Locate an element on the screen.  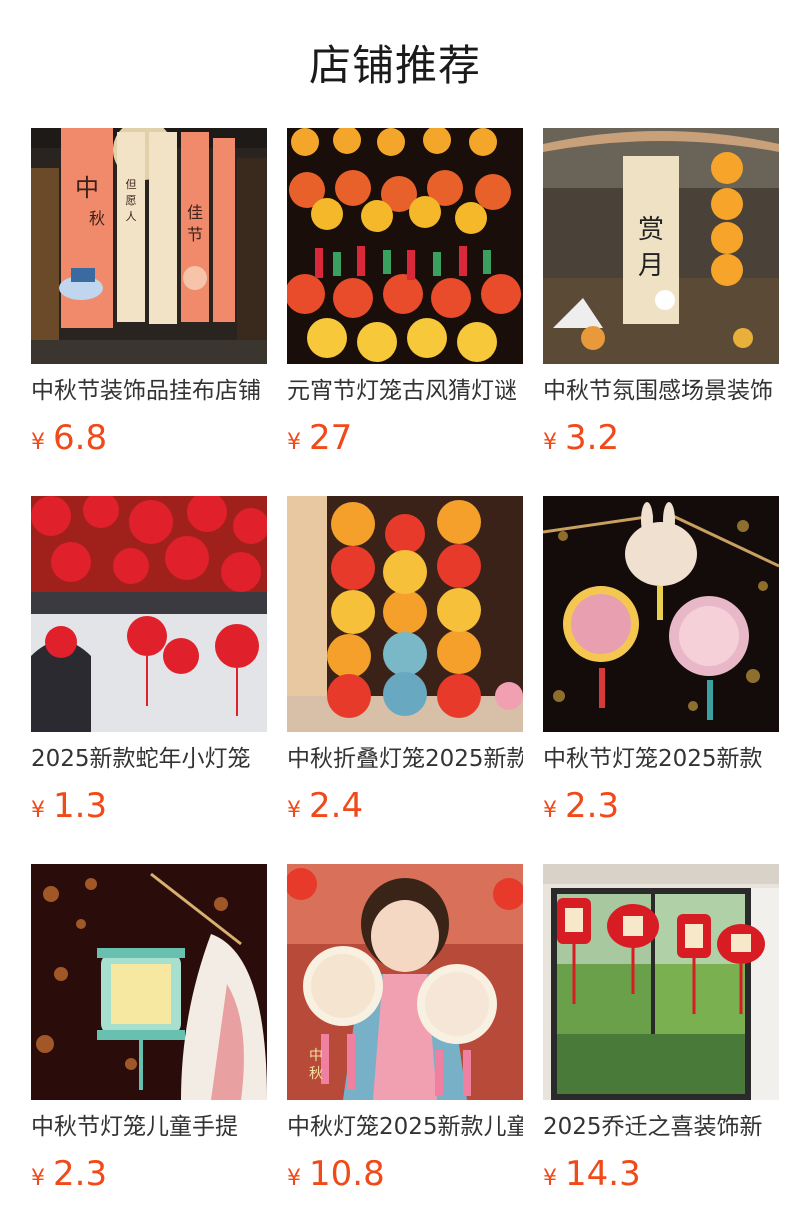
product-price: ¥ 1.3 is located at coordinates (69, 806).